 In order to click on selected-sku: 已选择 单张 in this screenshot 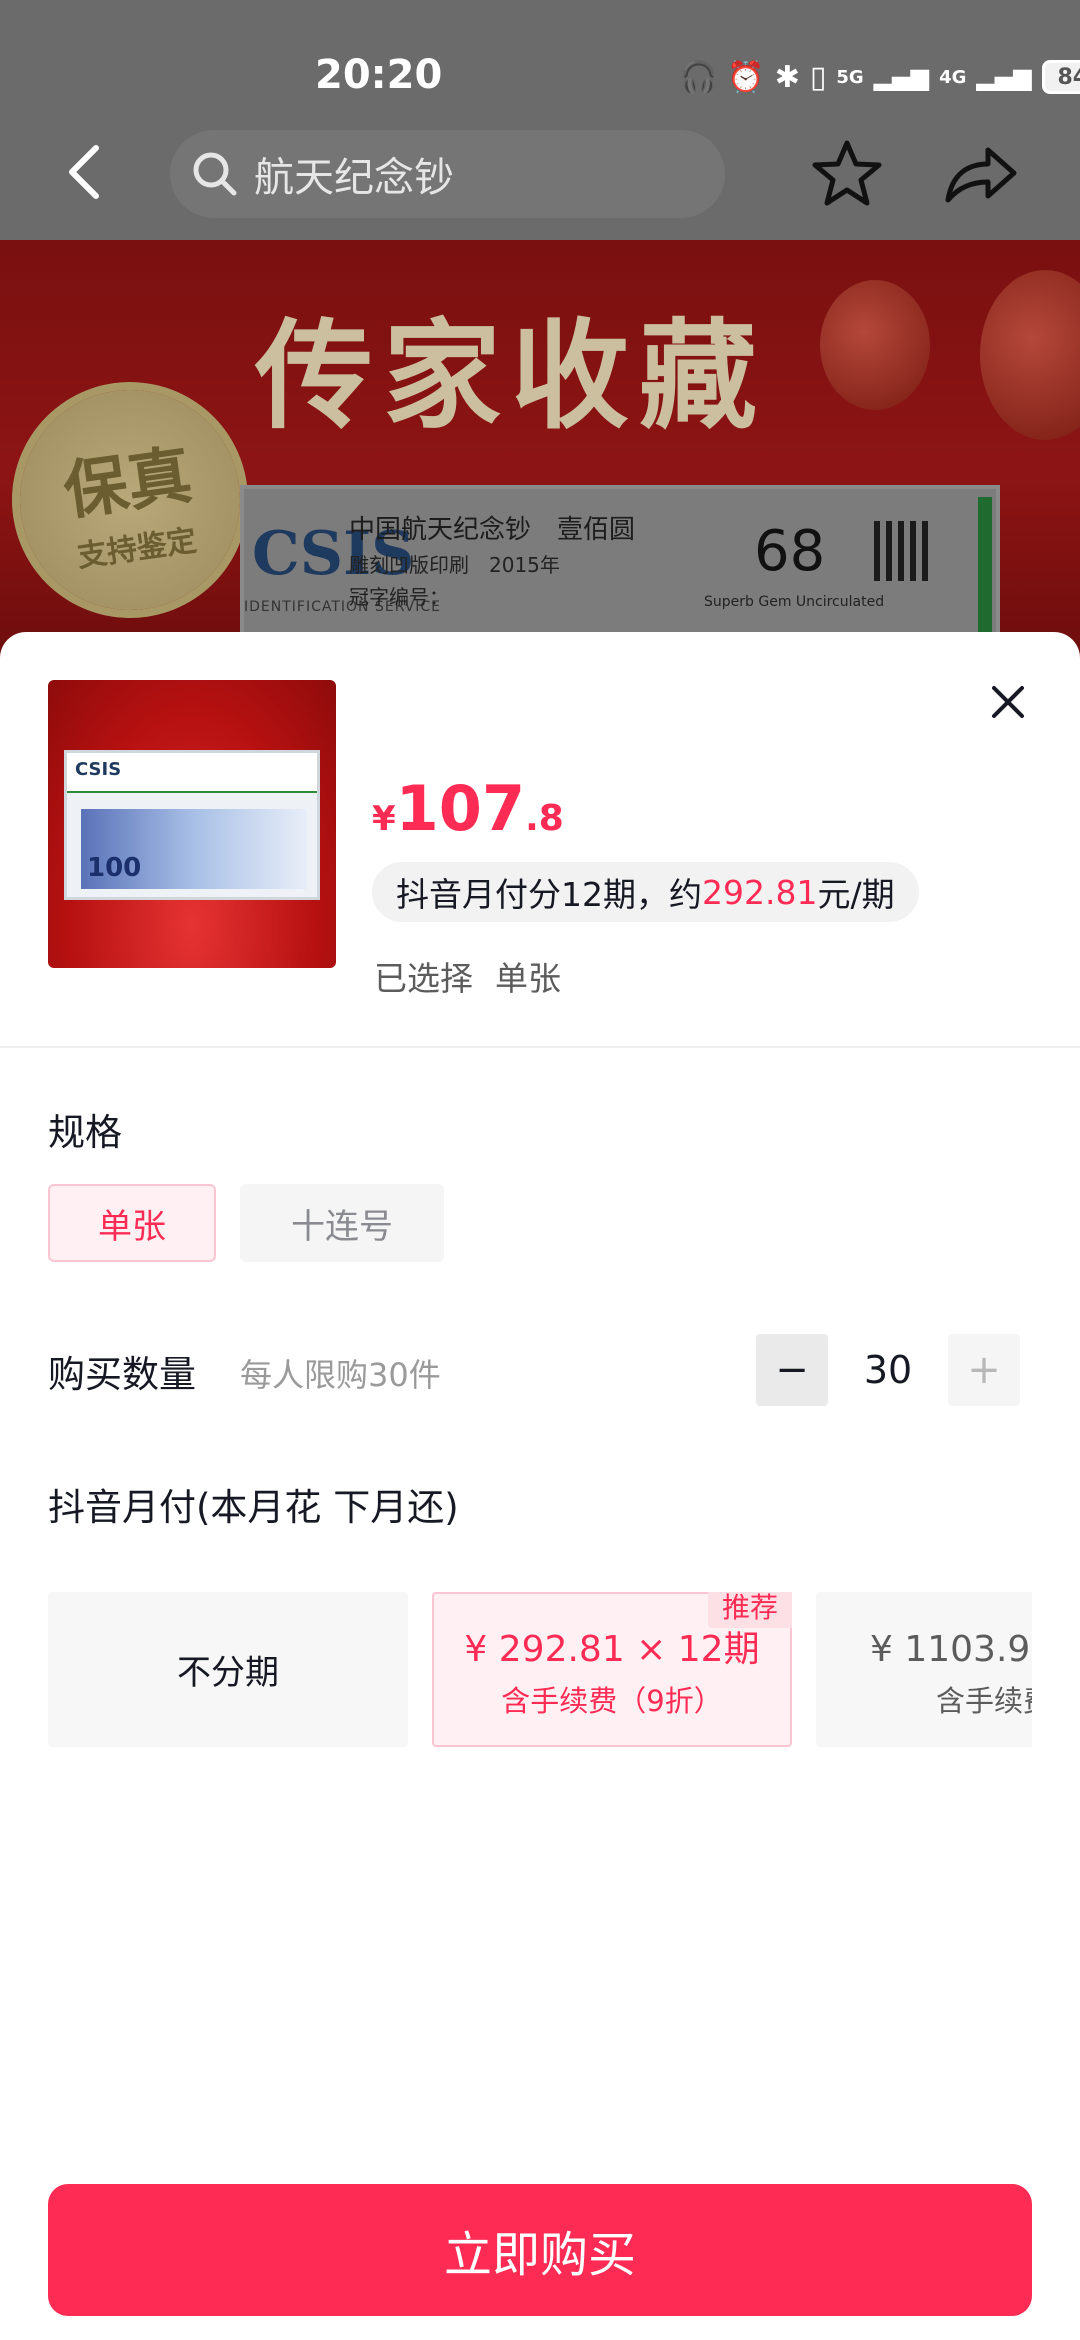, I will do `click(467, 976)`.